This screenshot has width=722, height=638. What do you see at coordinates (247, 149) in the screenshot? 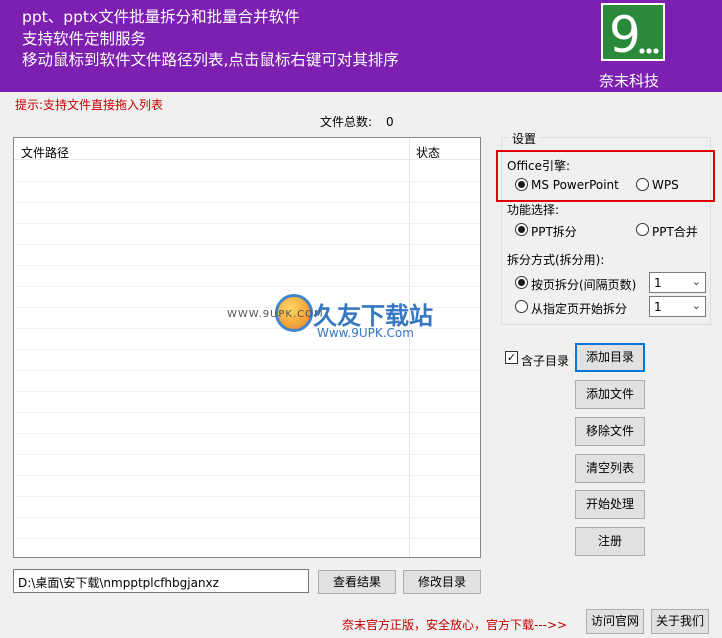
I see `file-list-header: 文件路径 状态` at bounding box center [247, 149].